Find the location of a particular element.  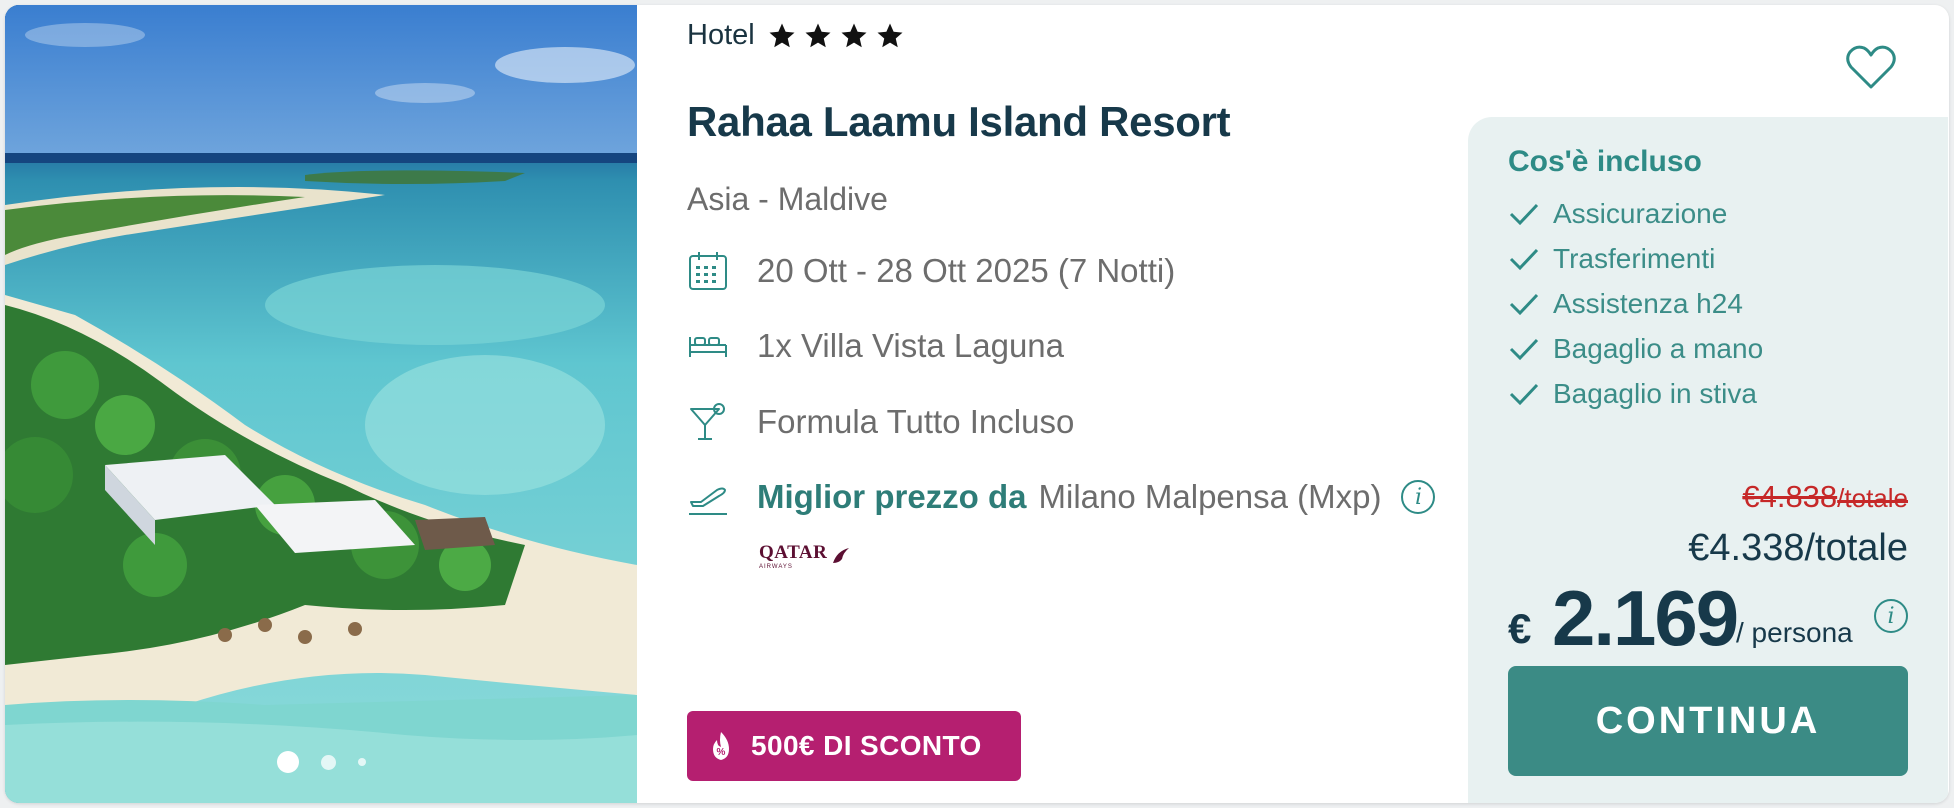

cocktail-icon is located at coordinates (707, 421).